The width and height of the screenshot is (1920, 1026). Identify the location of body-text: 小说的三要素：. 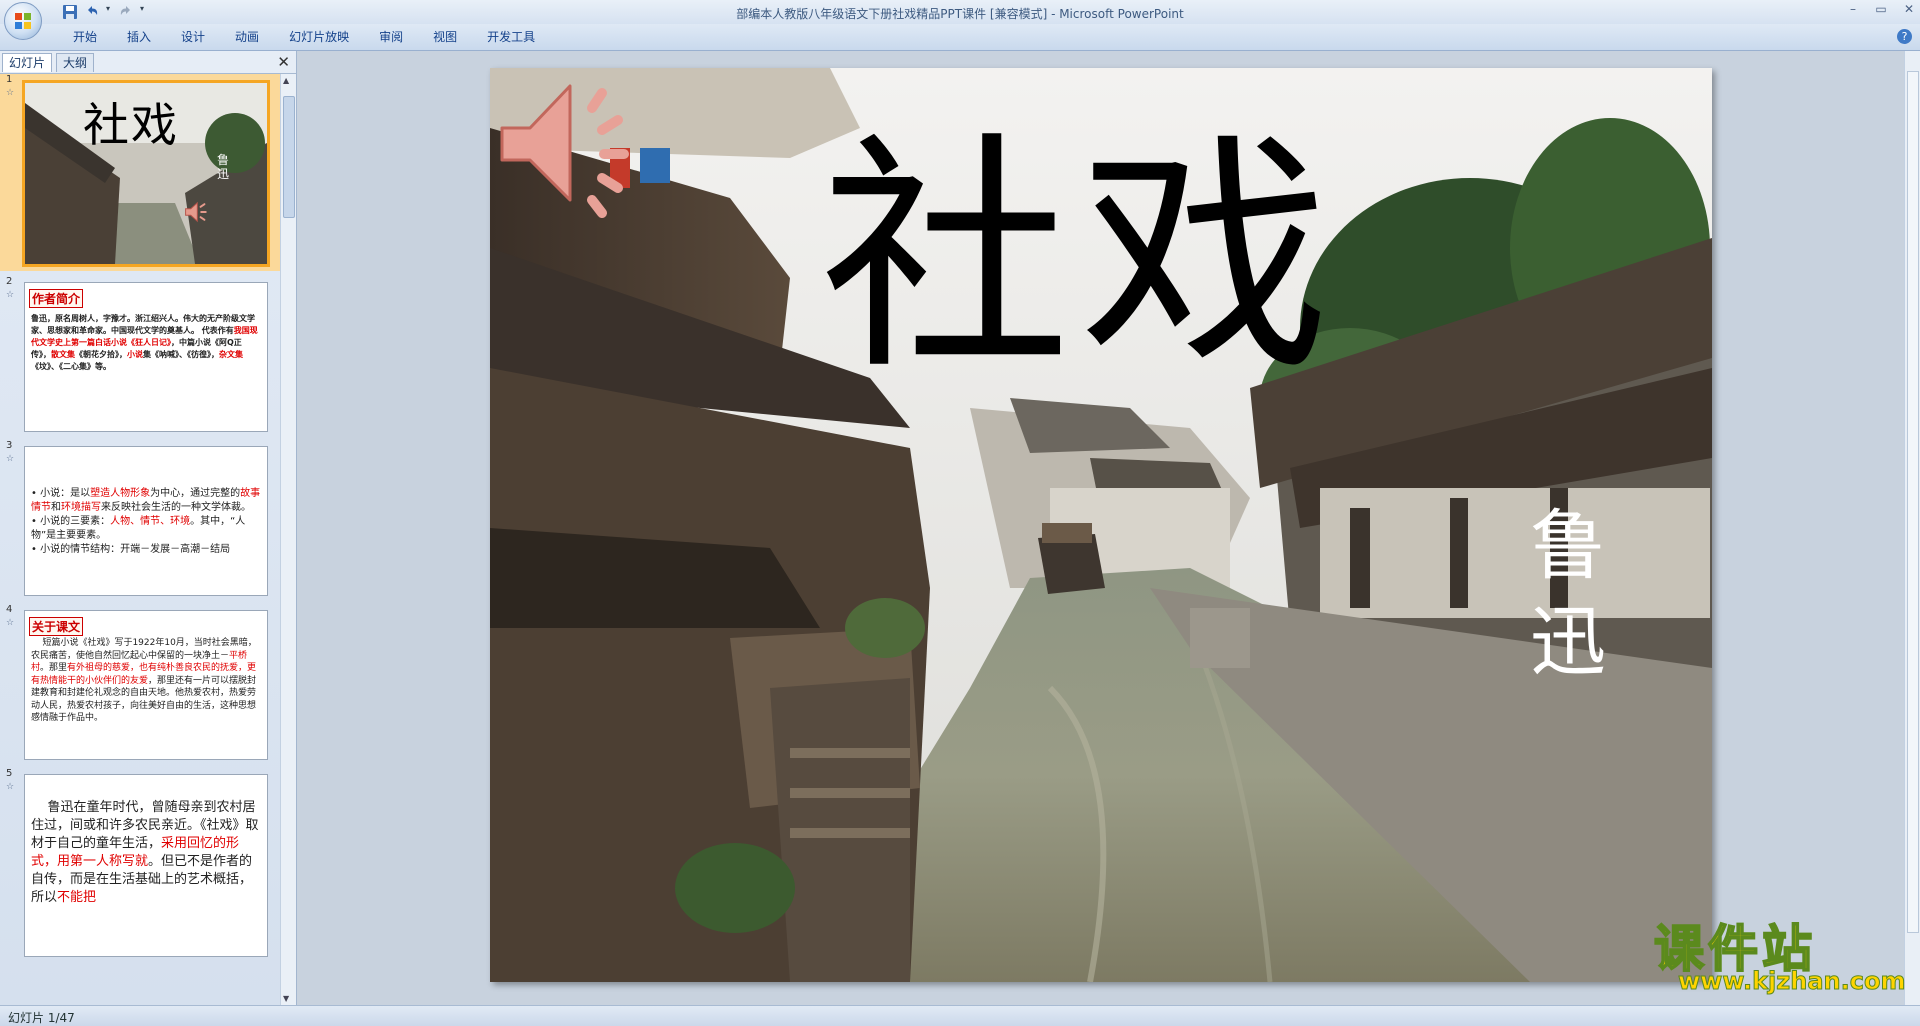
(75, 521).